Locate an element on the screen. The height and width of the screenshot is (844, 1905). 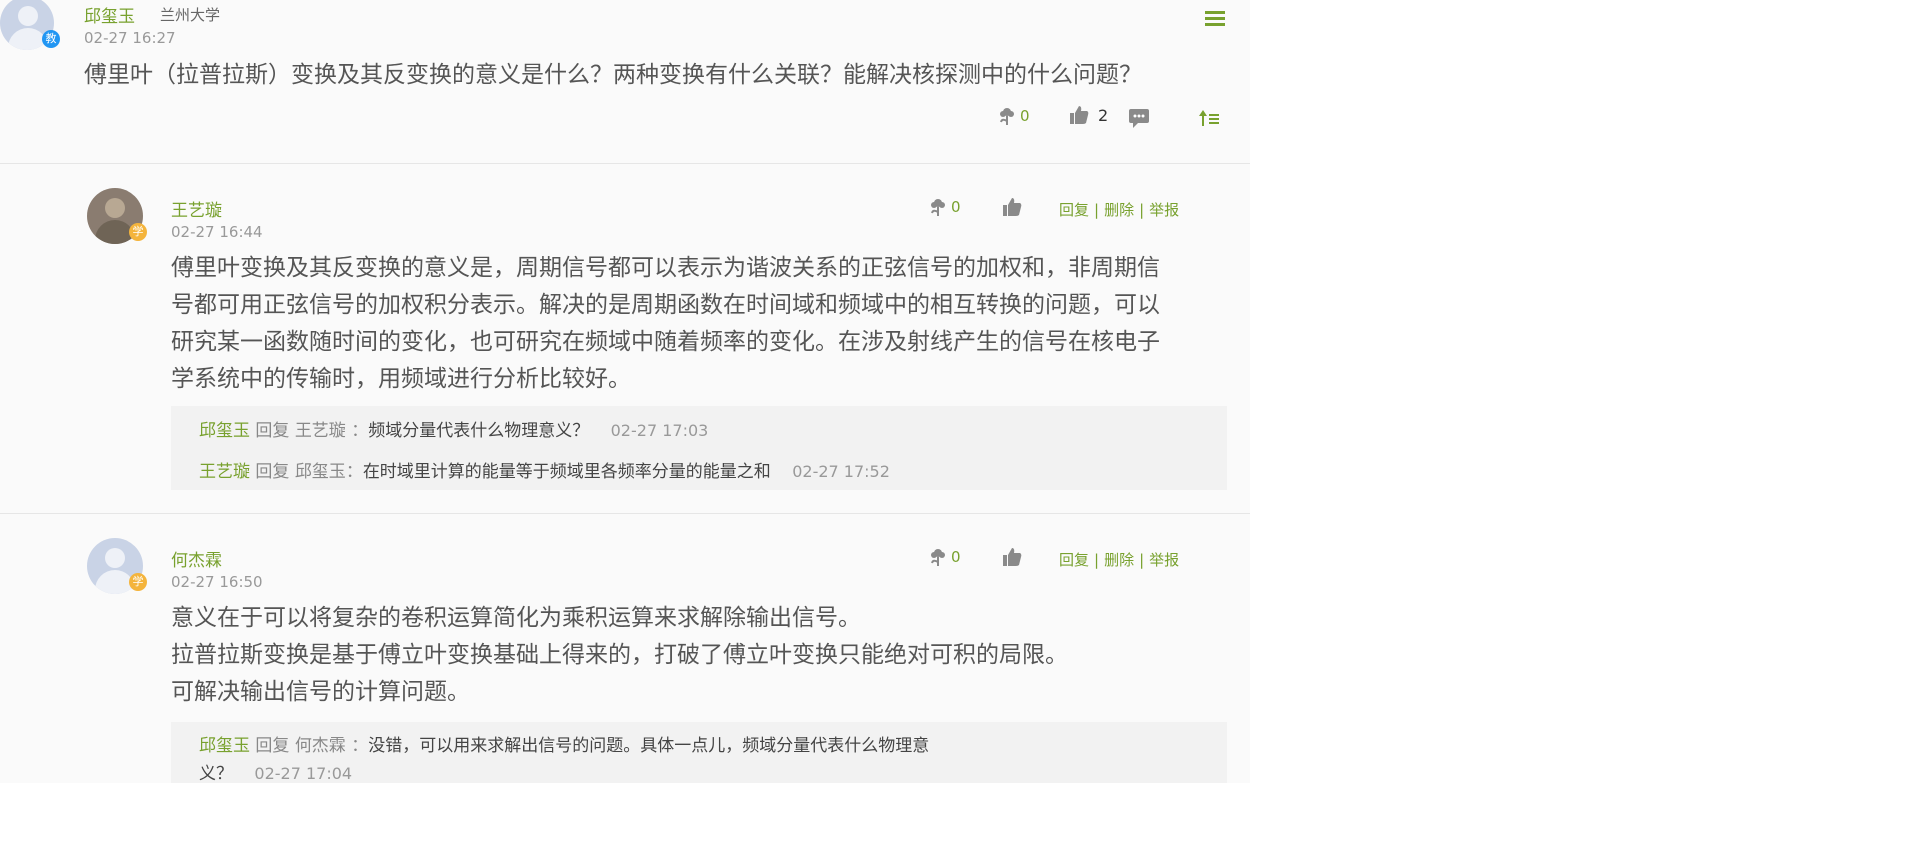
text-line: 可解决输出信号的计算问题。 is located at coordinates (320, 692).